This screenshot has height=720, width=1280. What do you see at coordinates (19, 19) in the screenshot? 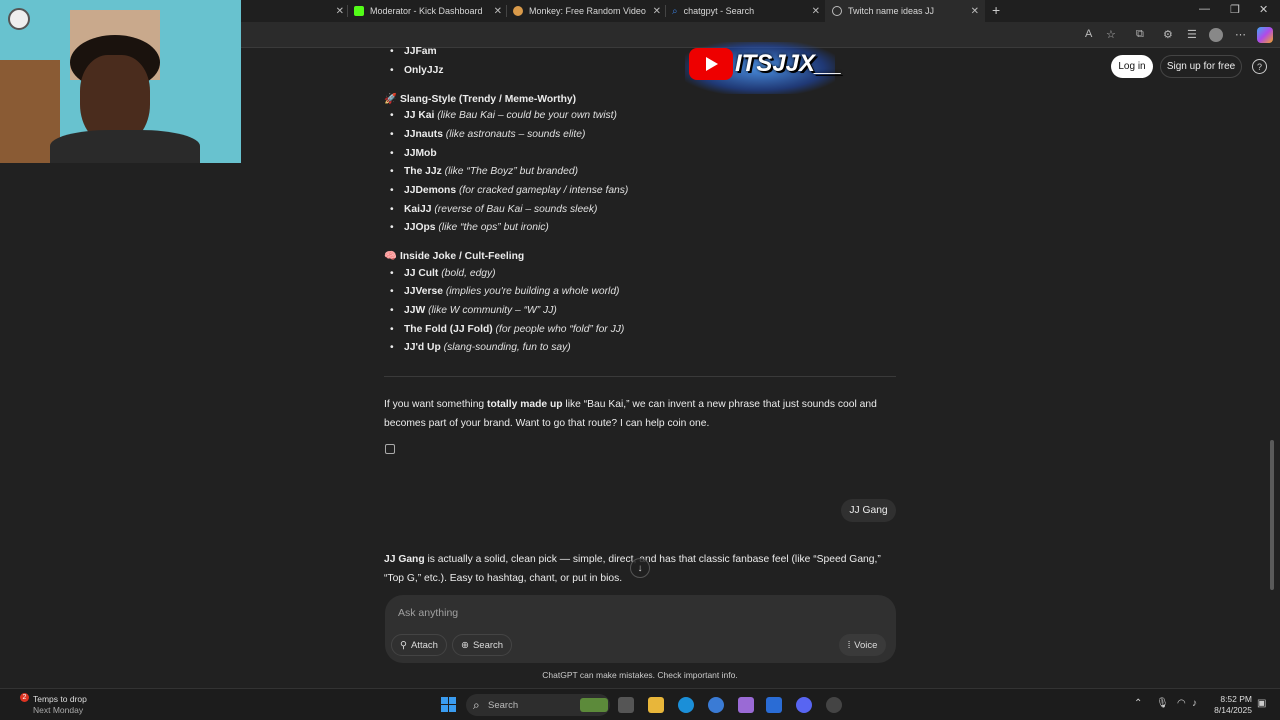
I see `webcam-wall-clock` at bounding box center [19, 19].